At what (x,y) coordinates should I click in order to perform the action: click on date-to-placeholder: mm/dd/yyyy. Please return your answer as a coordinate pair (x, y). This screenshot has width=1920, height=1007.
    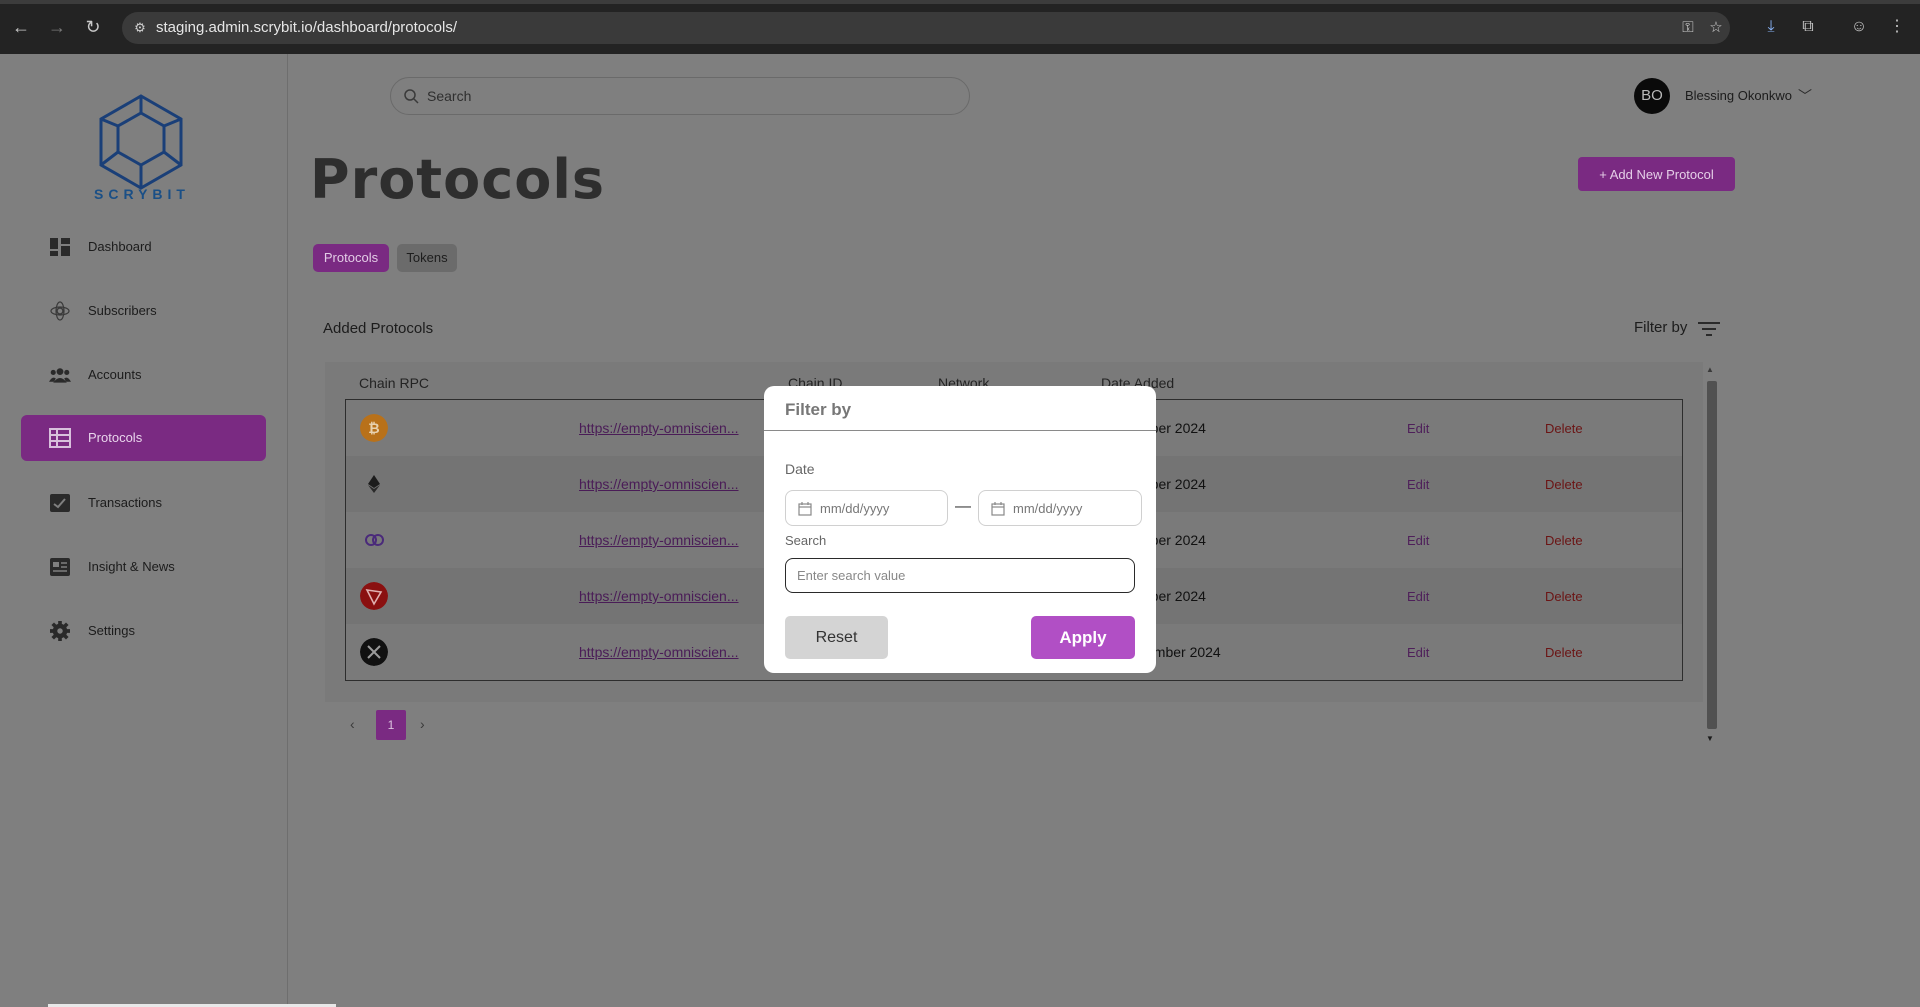
    Looking at the image, I should click on (1048, 508).